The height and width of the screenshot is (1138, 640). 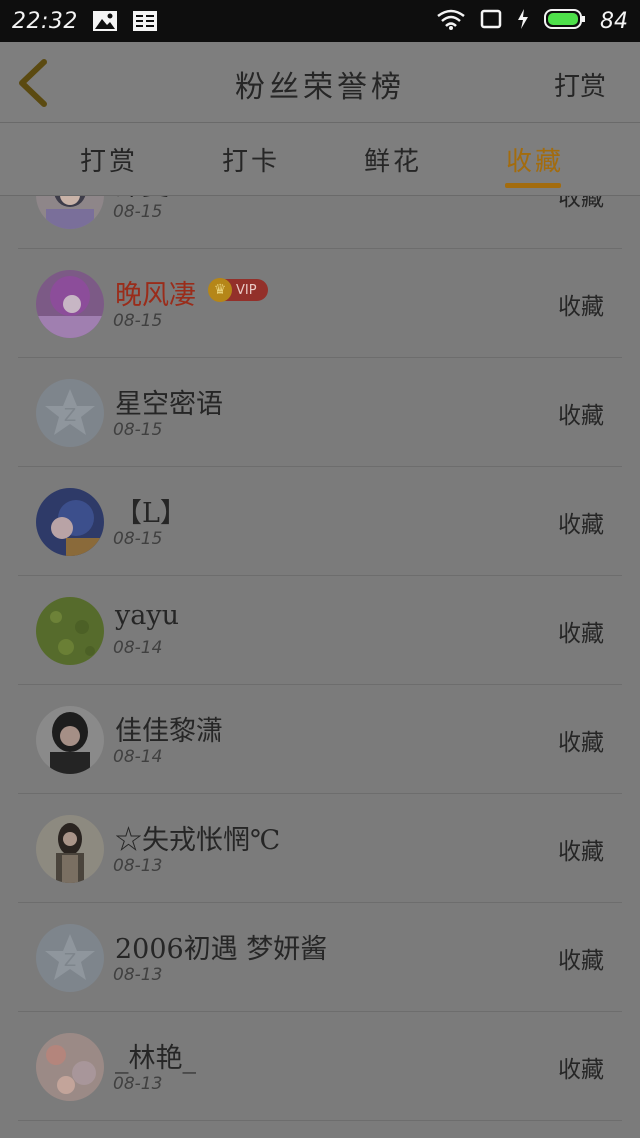 What do you see at coordinates (320, 222) in the screenshot?
I see `list-item: 深夏 08-15 收藏` at bounding box center [320, 222].